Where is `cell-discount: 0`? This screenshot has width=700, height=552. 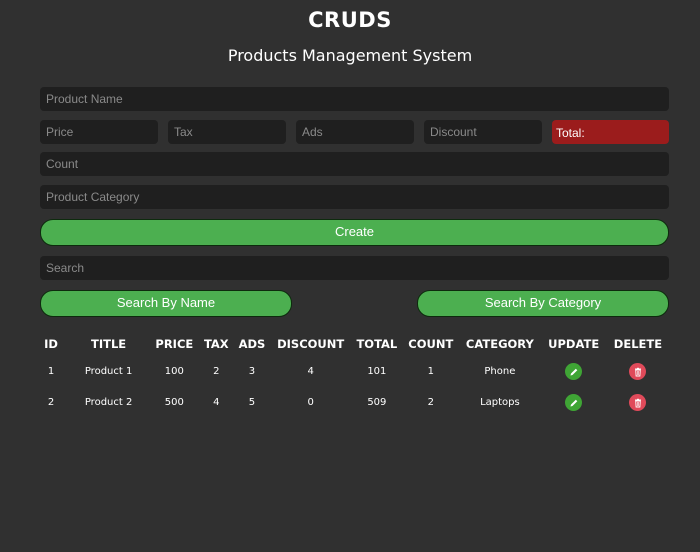 cell-discount: 0 is located at coordinates (310, 402).